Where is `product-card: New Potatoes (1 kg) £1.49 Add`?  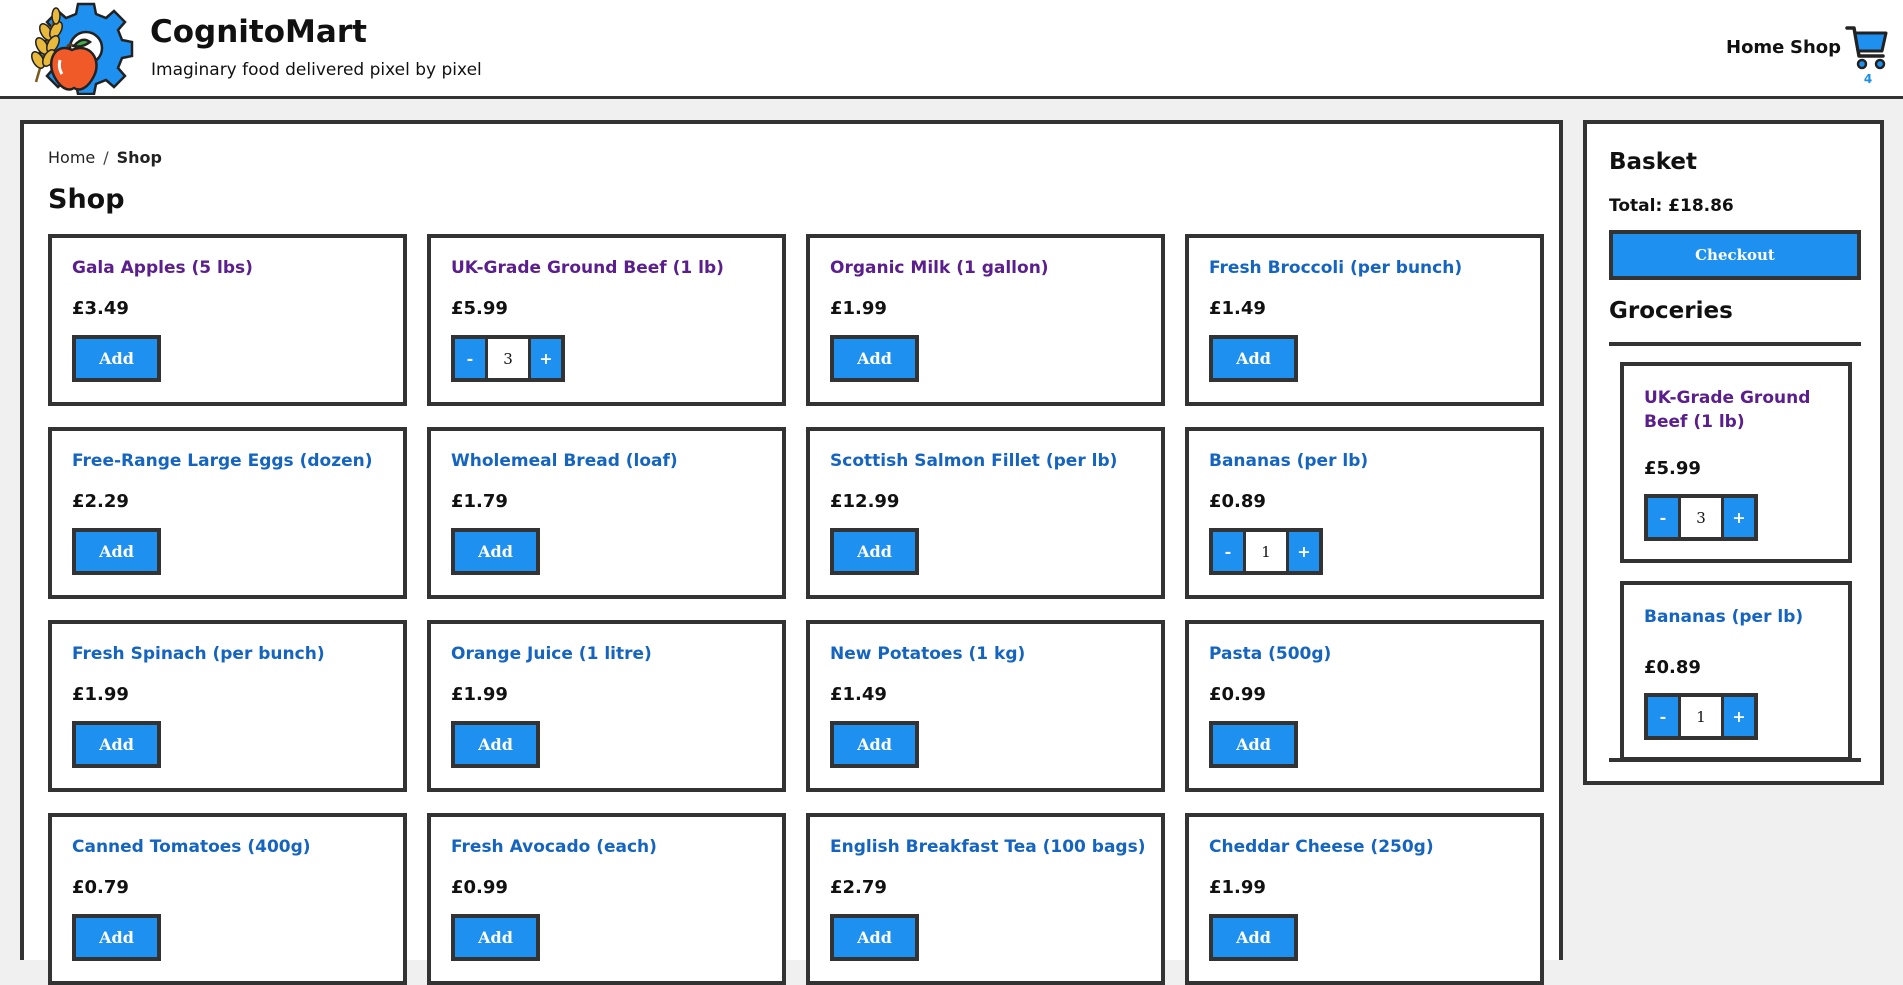
product-card: New Potatoes (1 kg) £1.49 Add is located at coordinates (985, 706).